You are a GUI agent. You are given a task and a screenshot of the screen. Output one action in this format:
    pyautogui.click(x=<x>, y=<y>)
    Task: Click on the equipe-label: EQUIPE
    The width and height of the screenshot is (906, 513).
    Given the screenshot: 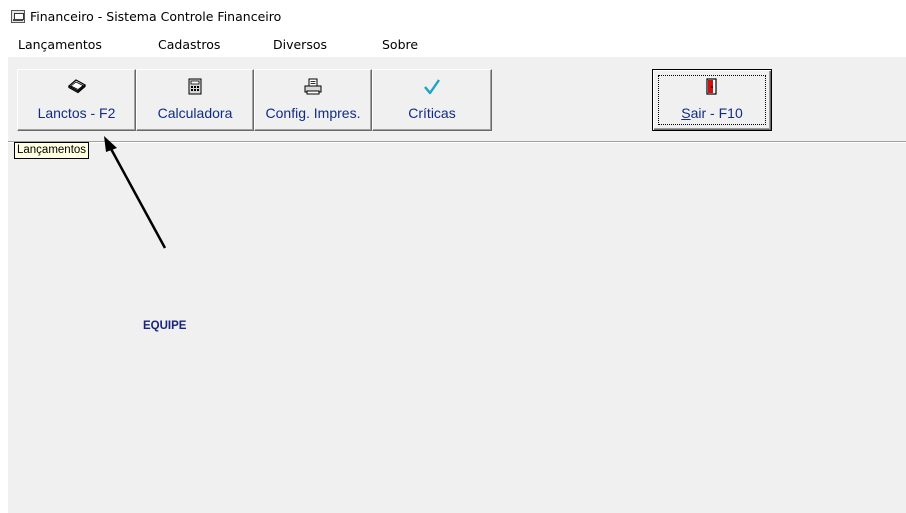 What is the action you would take?
    pyautogui.click(x=165, y=326)
    